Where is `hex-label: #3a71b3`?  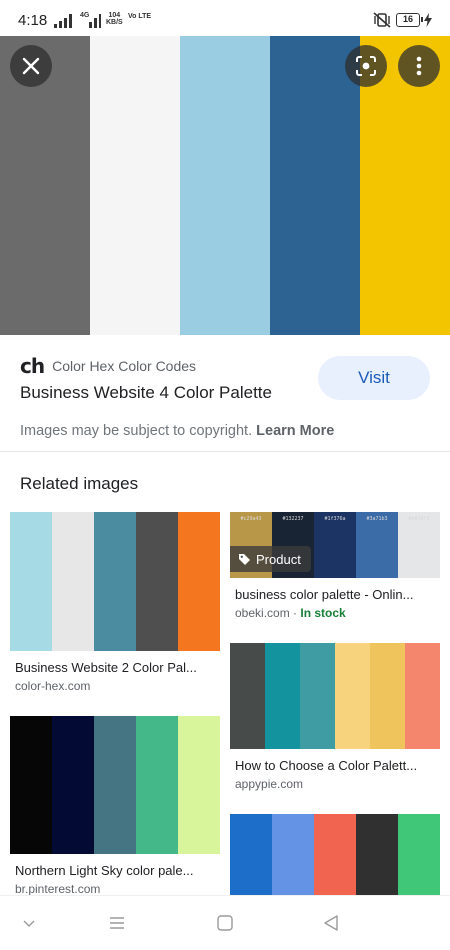 hex-label: #3a71b3 is located at coordinates (377, 519).